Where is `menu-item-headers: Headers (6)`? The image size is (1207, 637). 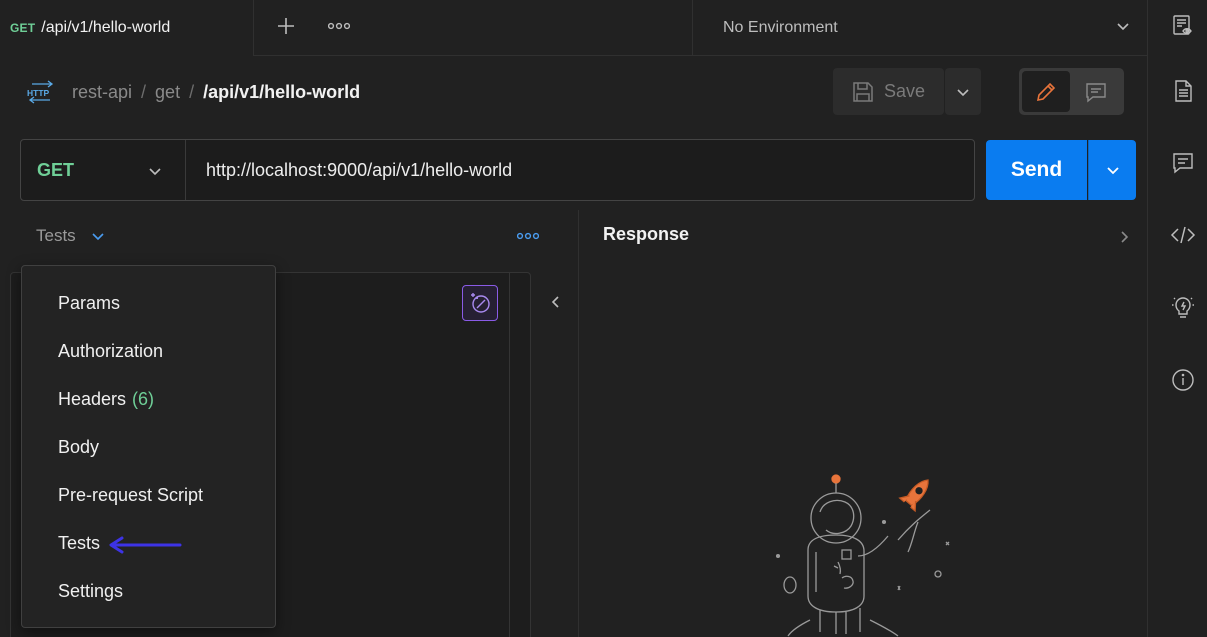
menu-item-headers: Headers (6) is located at coordinates (148, 399).